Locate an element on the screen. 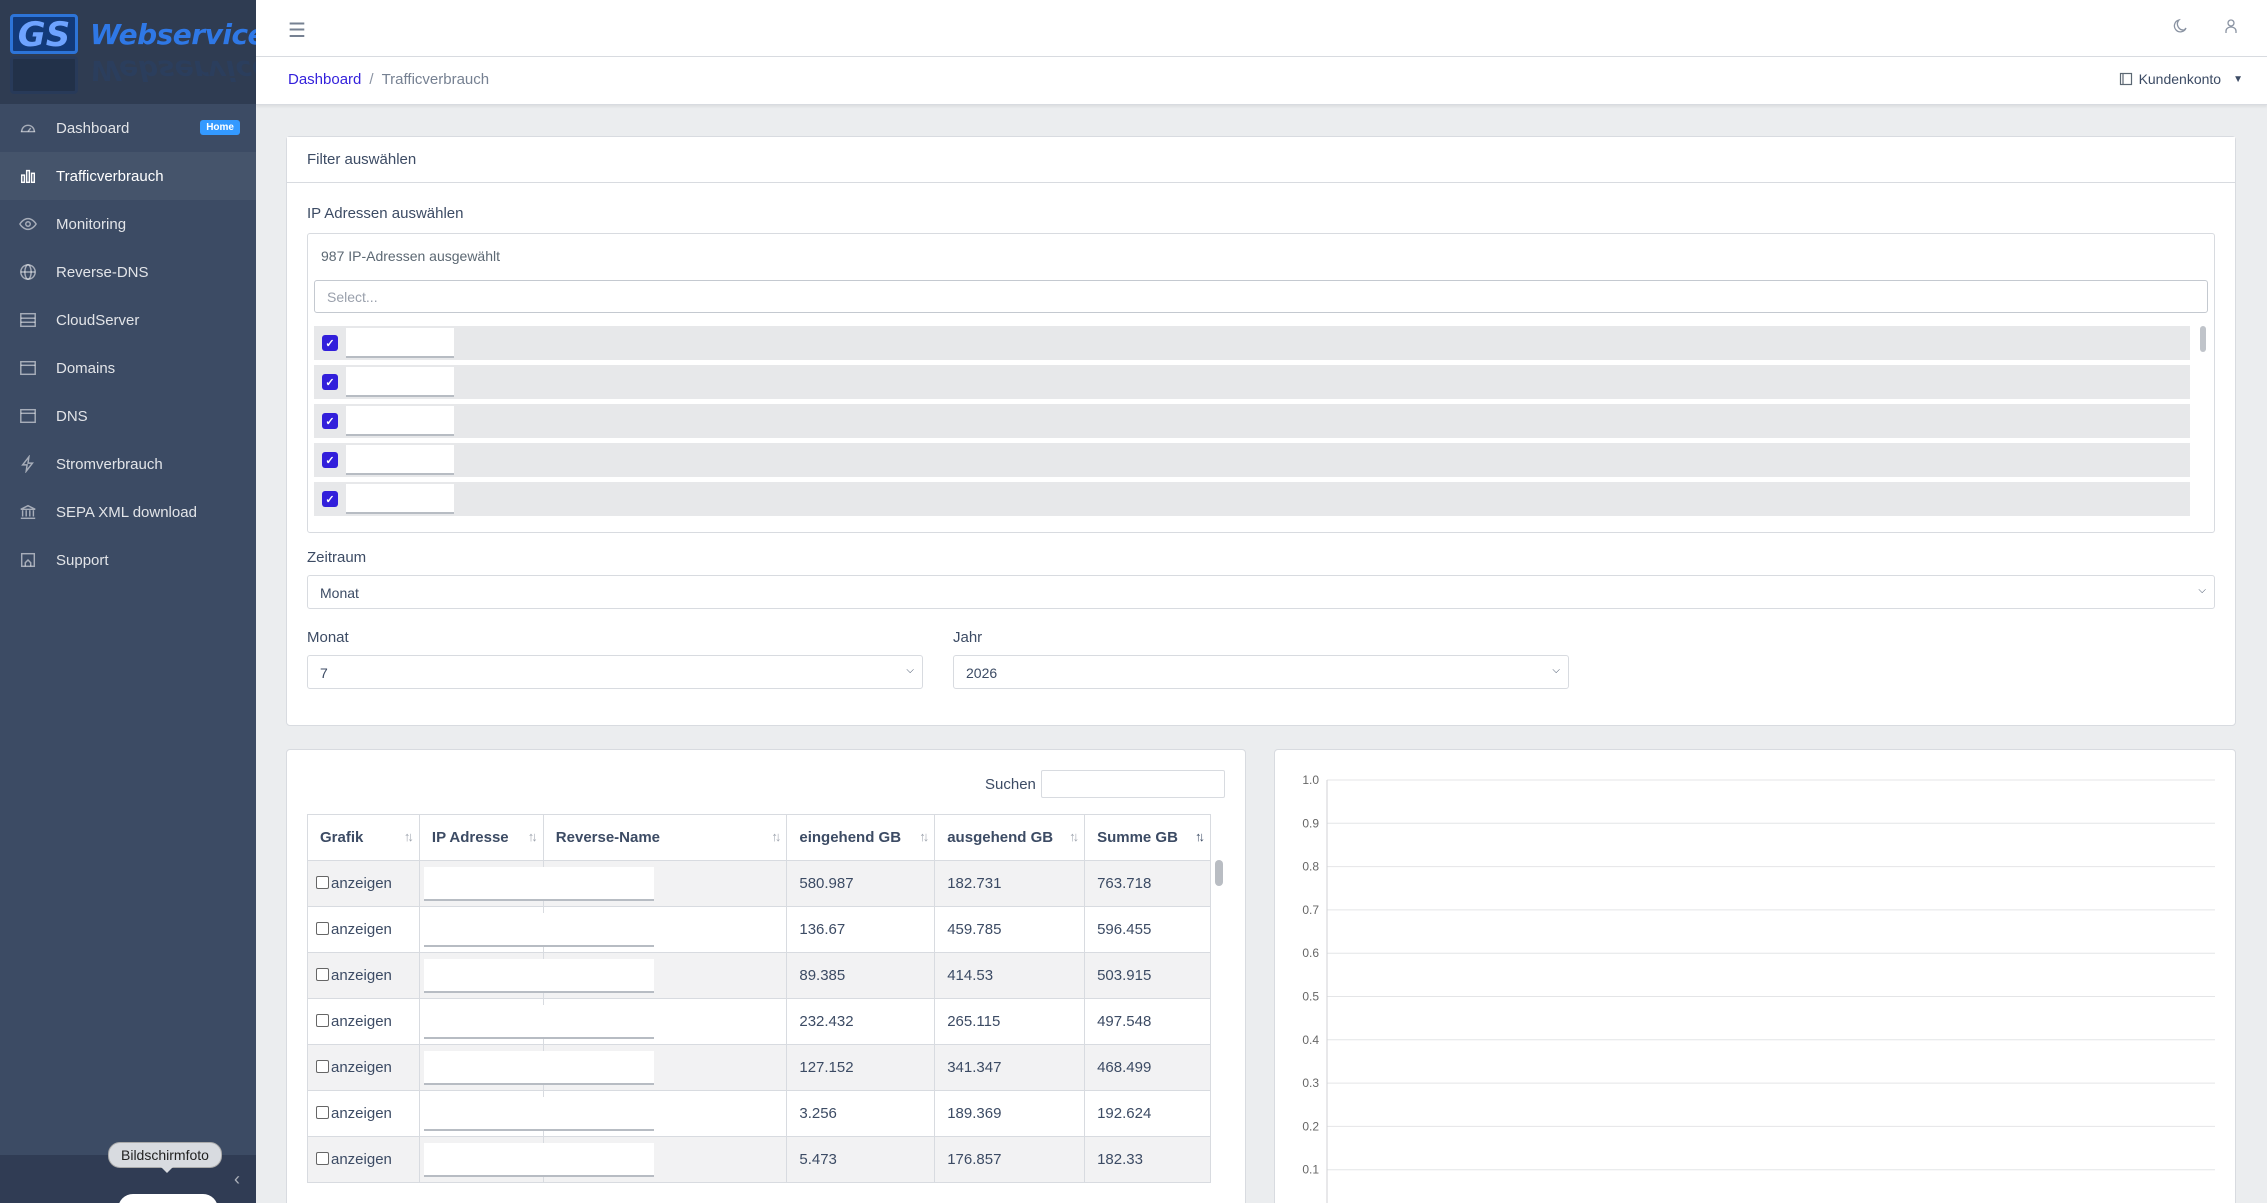 The image size is (2267, 1203). screenshot-button is located at coordinates (168, 1198).